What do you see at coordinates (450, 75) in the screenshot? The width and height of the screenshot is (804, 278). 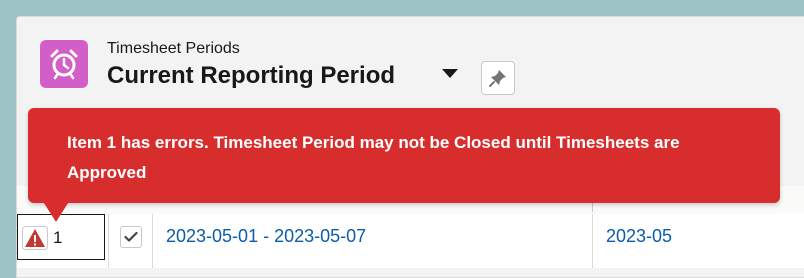 I see `list-view-caret-icon` at bounding box center [450, 75].